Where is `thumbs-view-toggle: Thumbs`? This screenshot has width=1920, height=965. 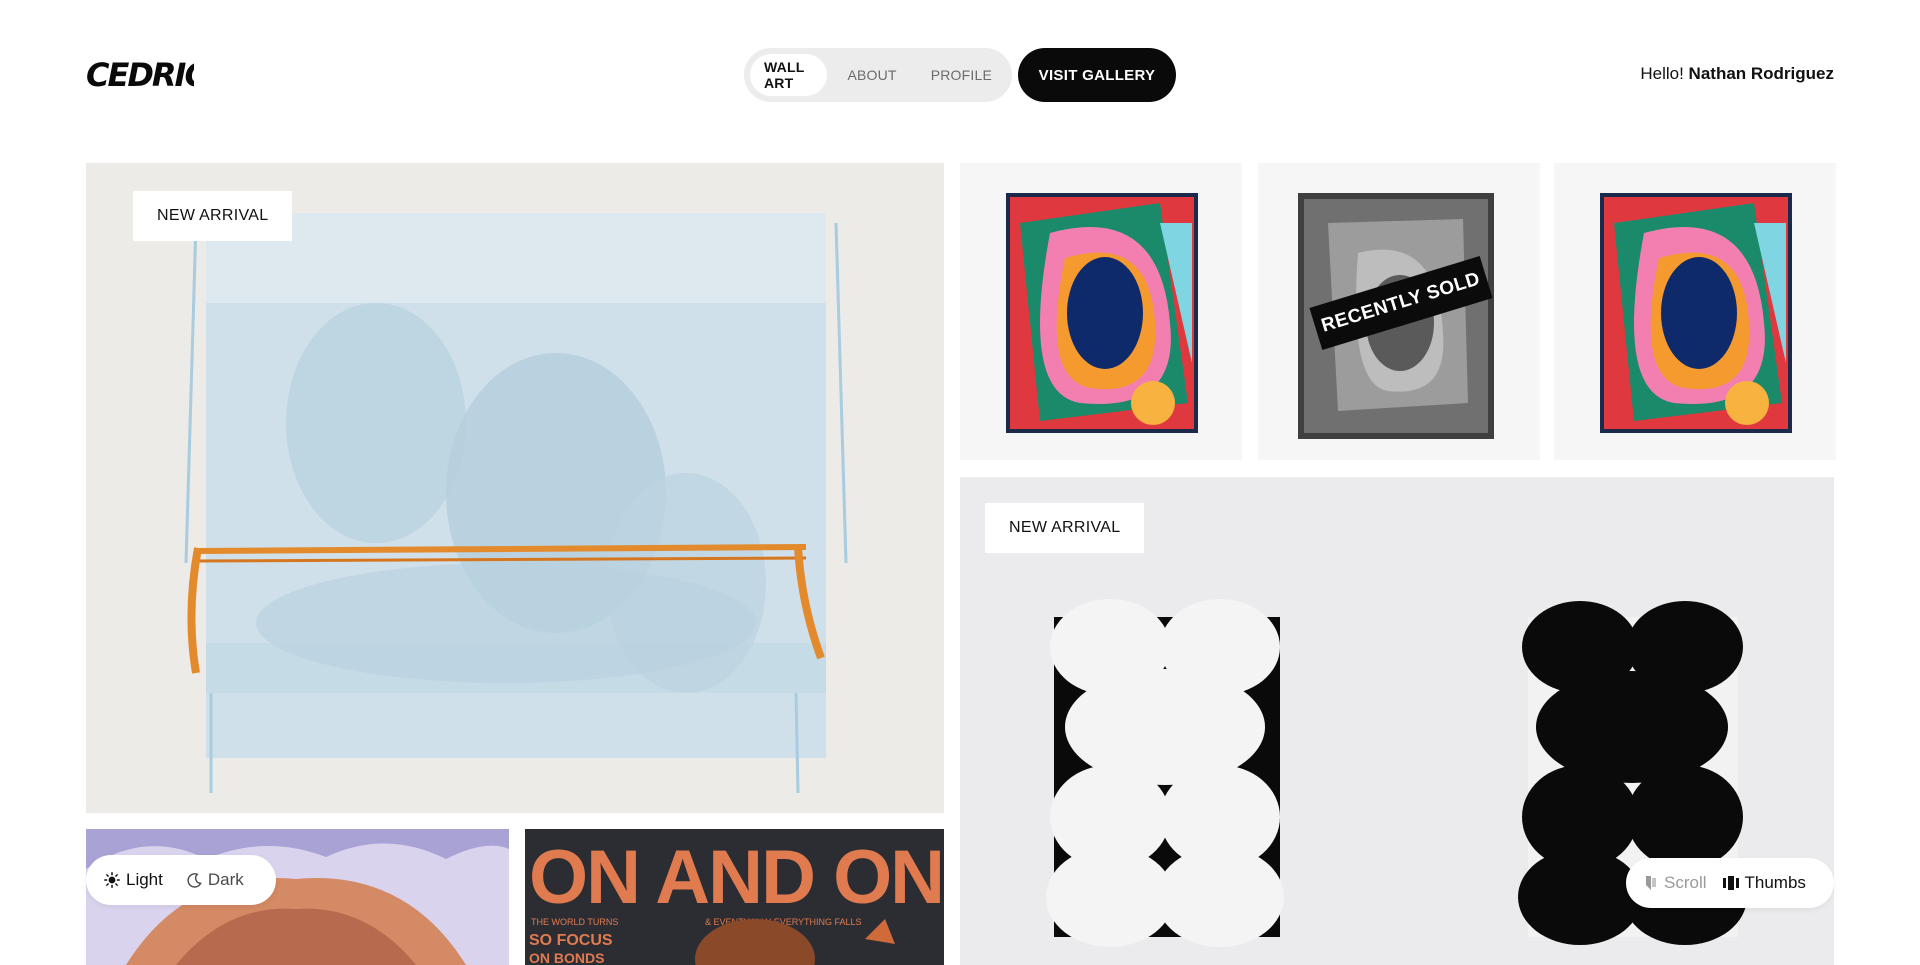 thumbs-view-toggle: Thumbs is located at coordinates (1764, 883).